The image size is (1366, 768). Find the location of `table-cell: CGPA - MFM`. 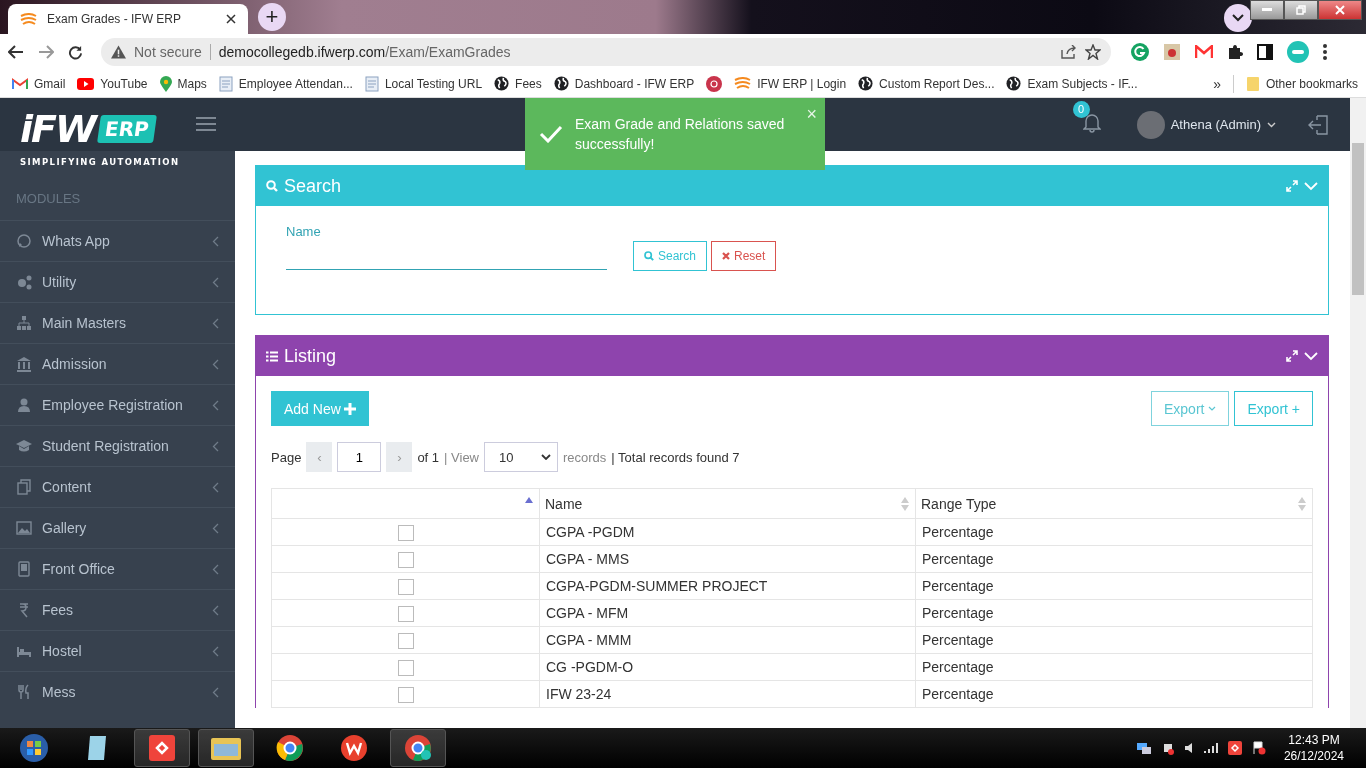

table-cell: CGPA - MFM is located at coordinates (727, 613).